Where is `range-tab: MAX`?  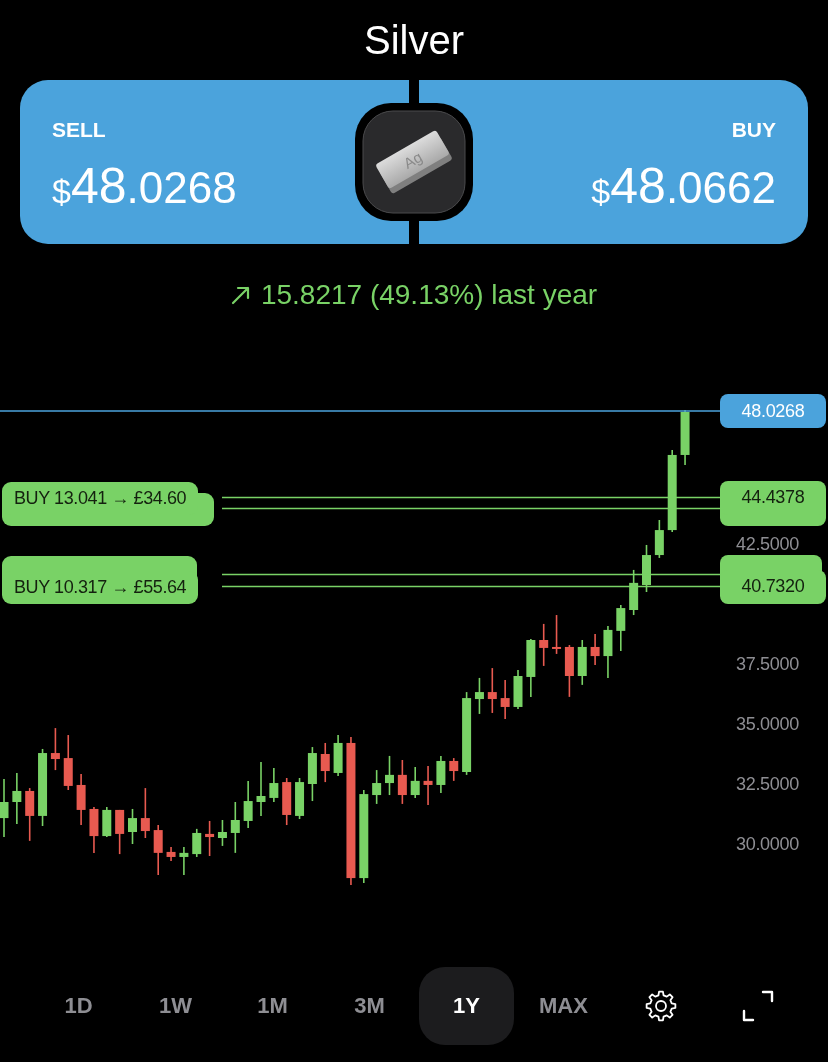 range-tab: MAX is located at coordinates (563, 1006).